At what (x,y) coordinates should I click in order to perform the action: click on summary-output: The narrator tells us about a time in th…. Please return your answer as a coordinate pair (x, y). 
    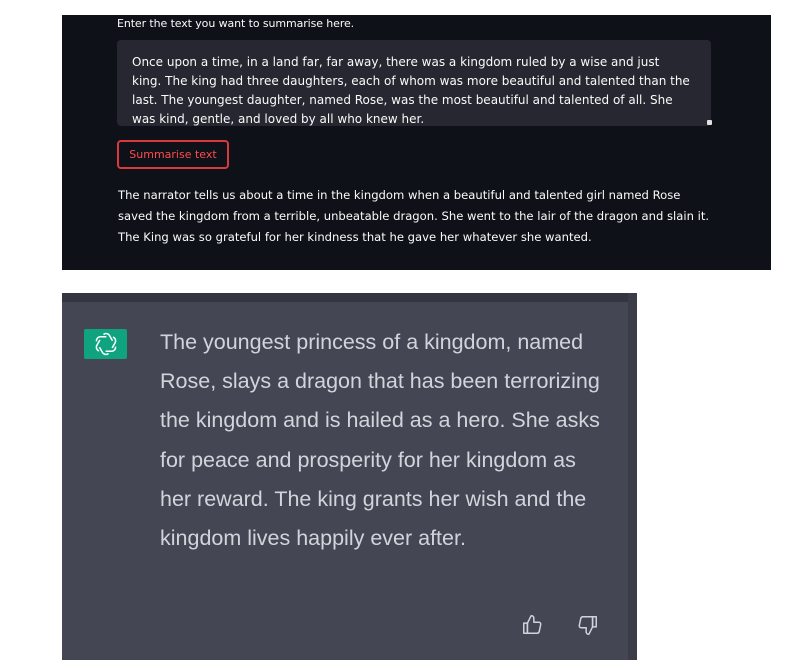
    Looking at the image, I should click on (414, 216).